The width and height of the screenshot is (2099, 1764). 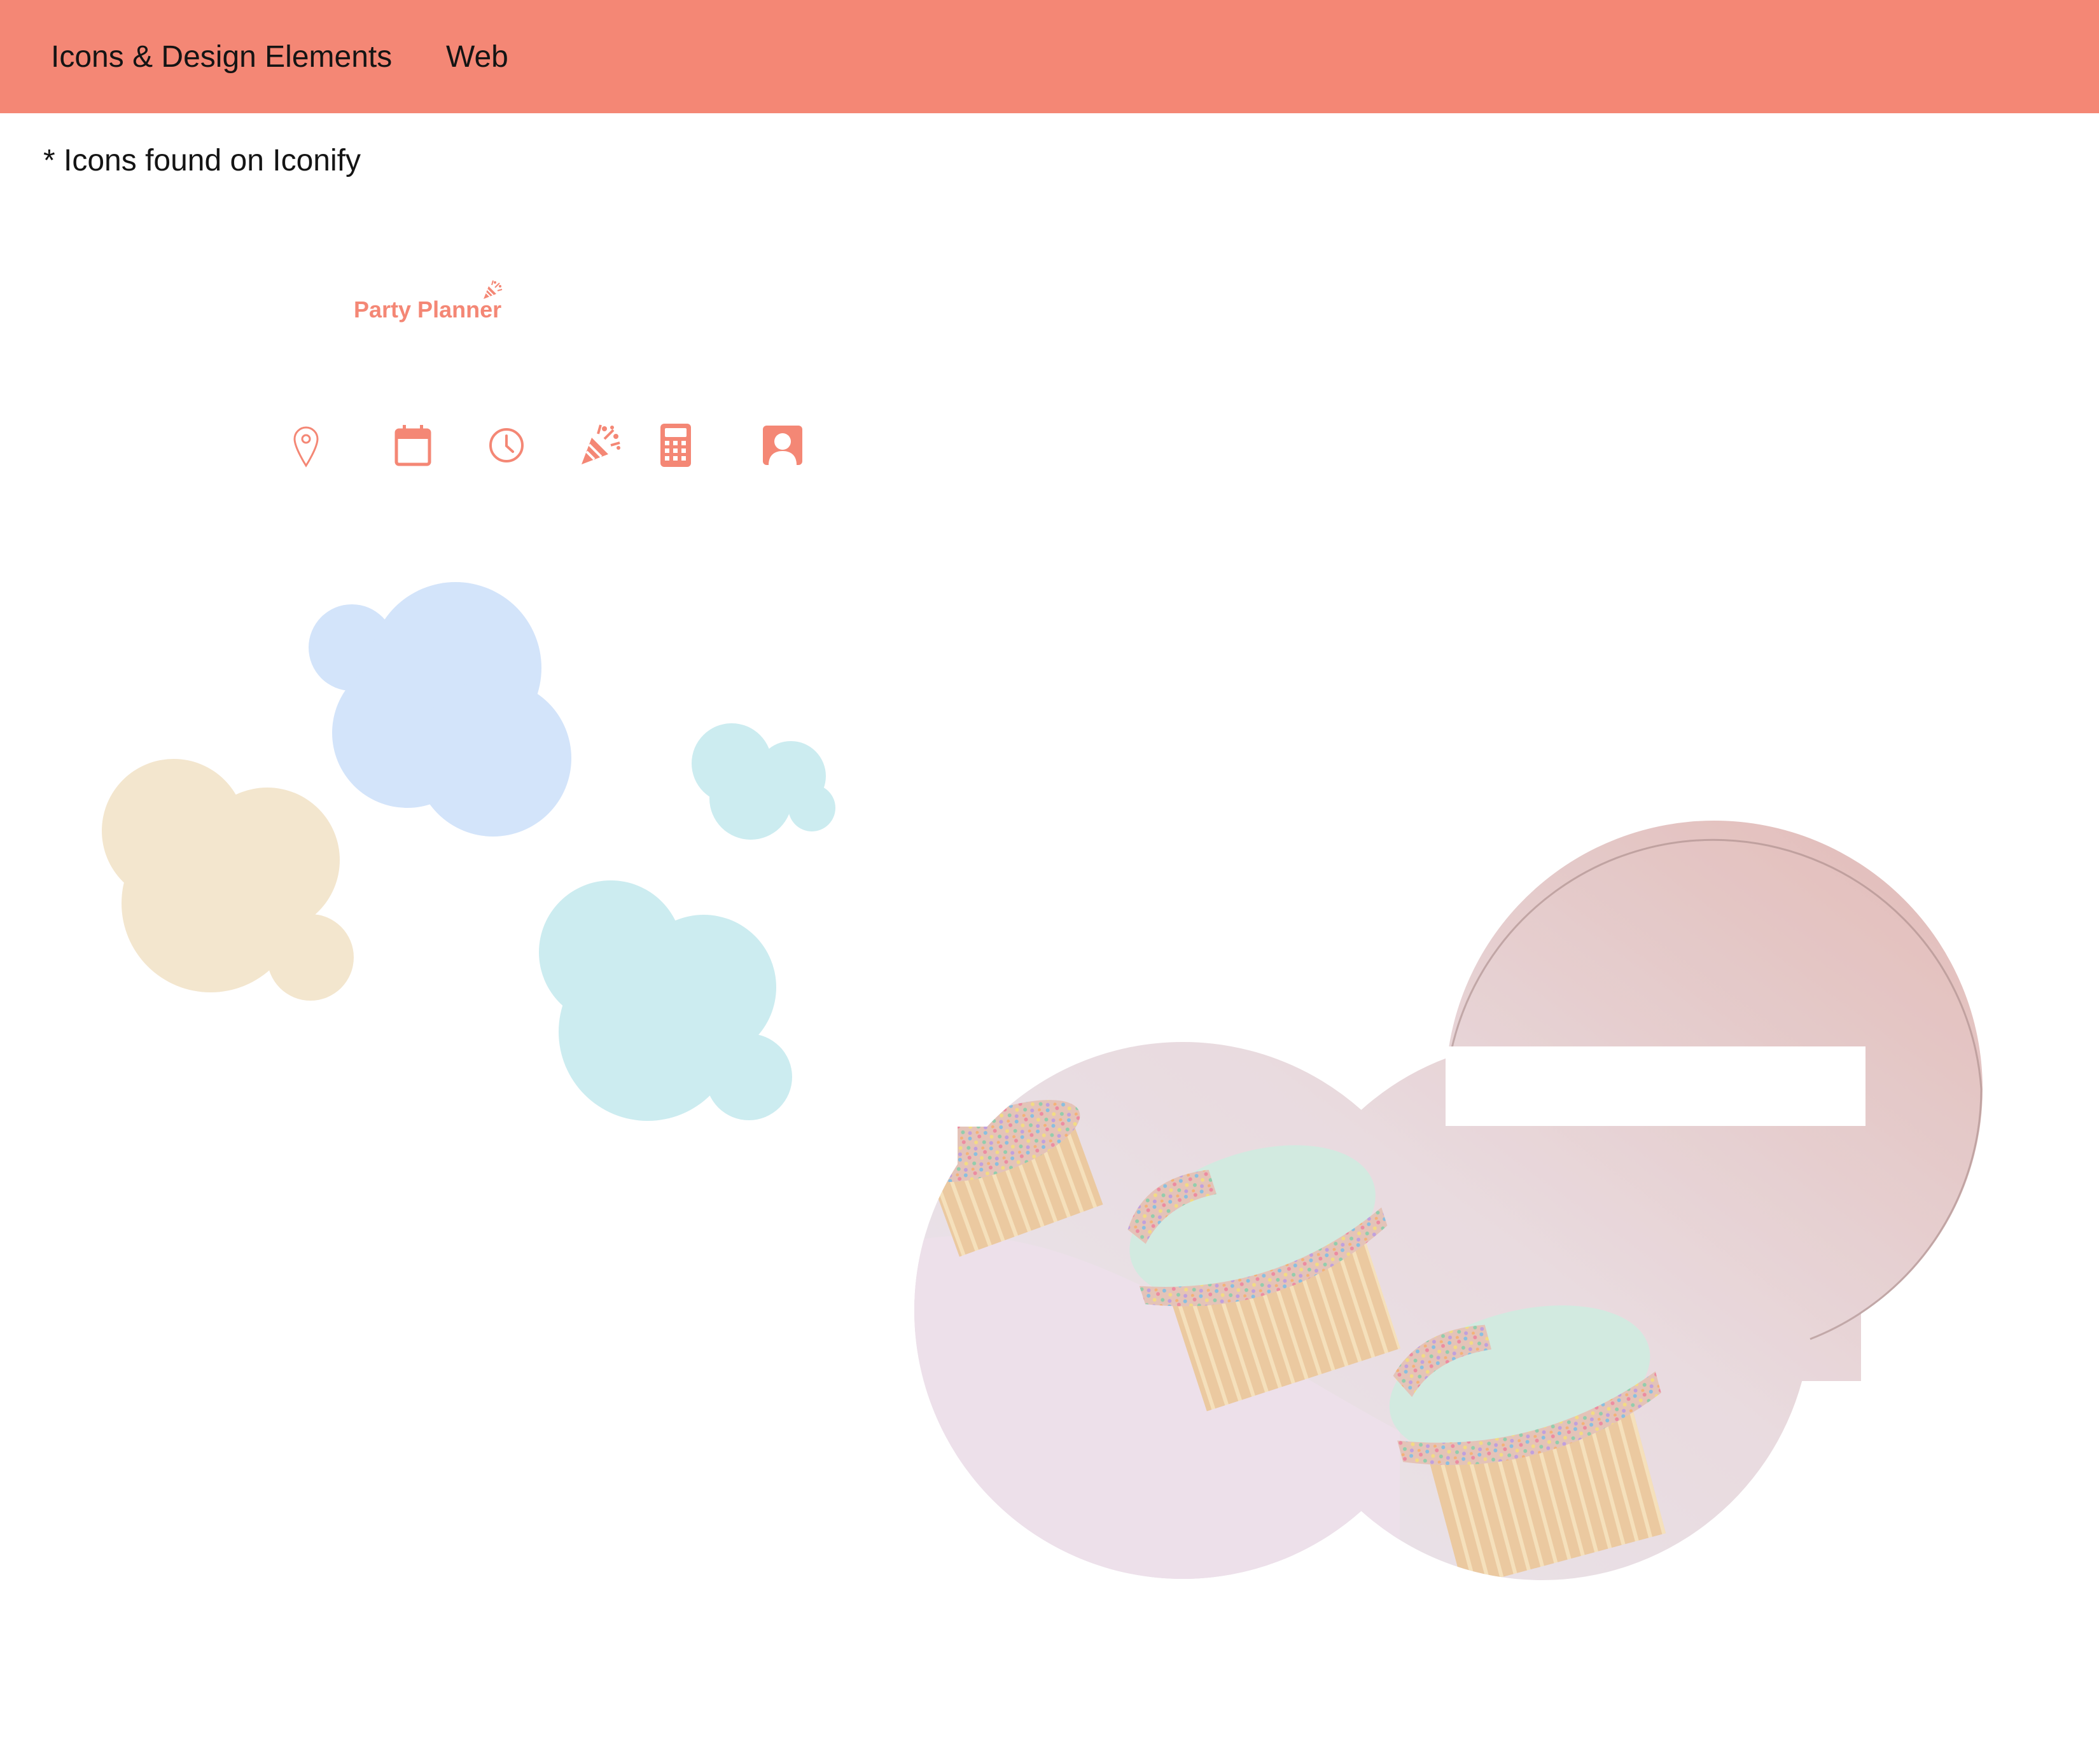 I want to click on tab-web: Web, so click(x=477, y=57).